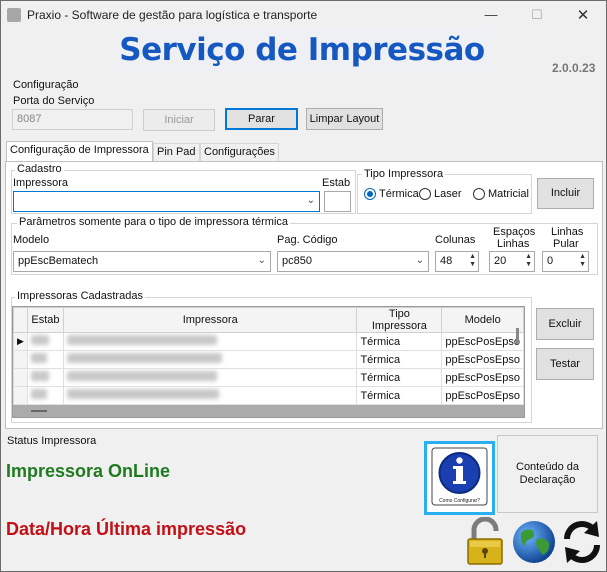 The width and height of the screenshot is (607, 572). What do you see at coordinates (41, 183) in the screenshot?
I see `printer-label: Impressora` at bounding box center [41, 183].